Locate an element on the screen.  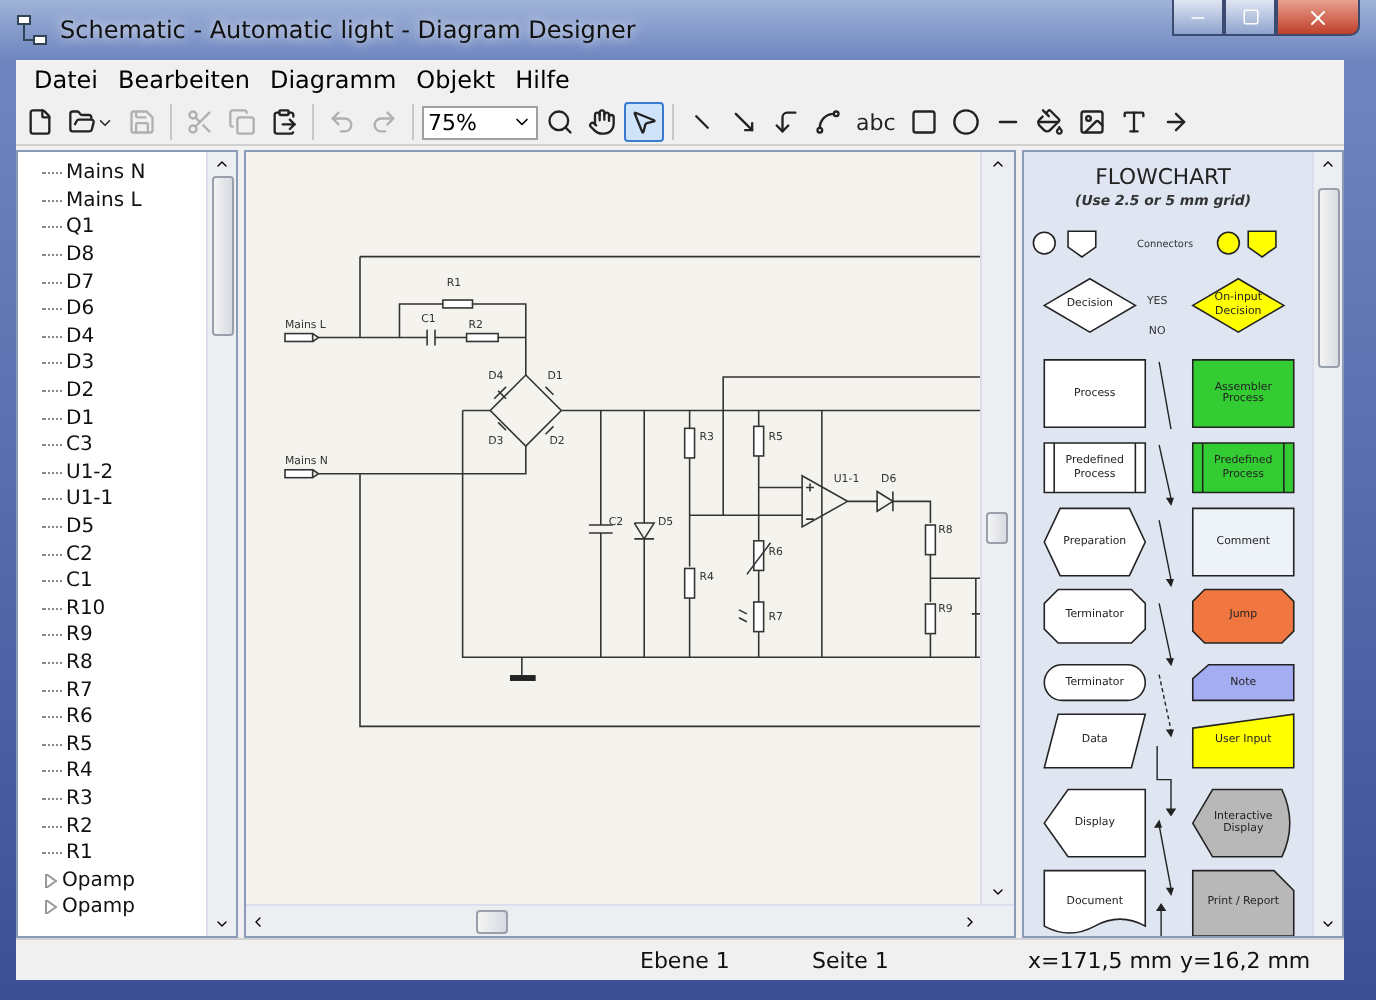
tree-item: R5 is located at coordinates (124, 744).